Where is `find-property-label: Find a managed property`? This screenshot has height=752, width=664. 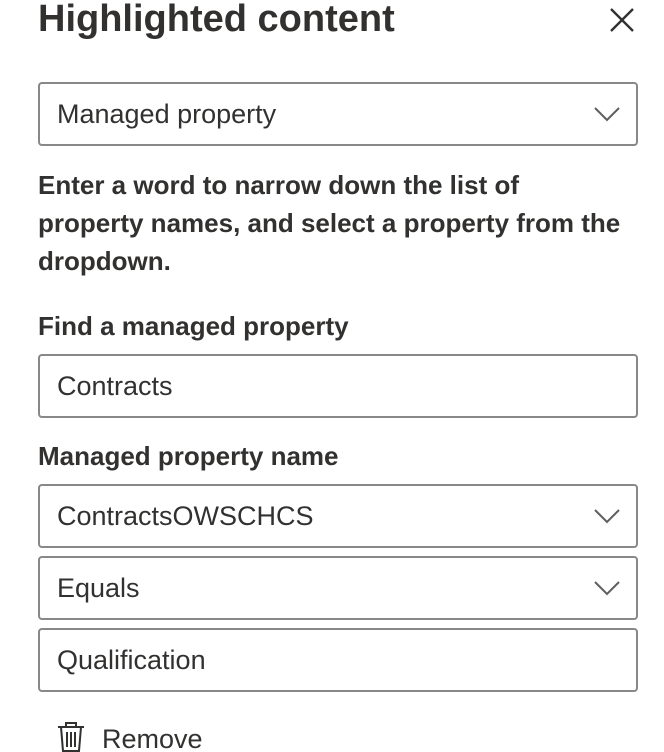
find-property-label: Find a managed property is located at coordinates (193, 326).